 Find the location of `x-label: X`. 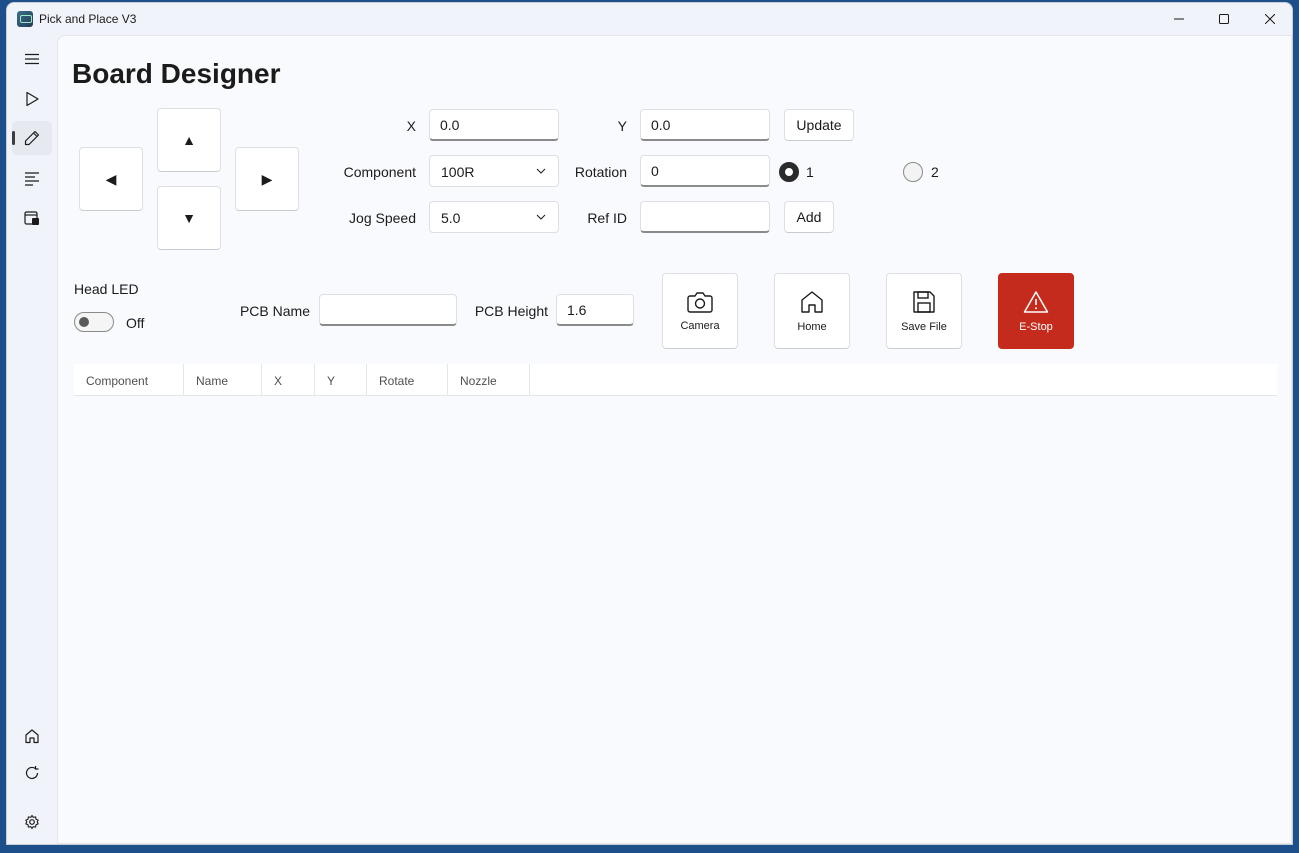

x-label: X is located at coordinates (411, 126).